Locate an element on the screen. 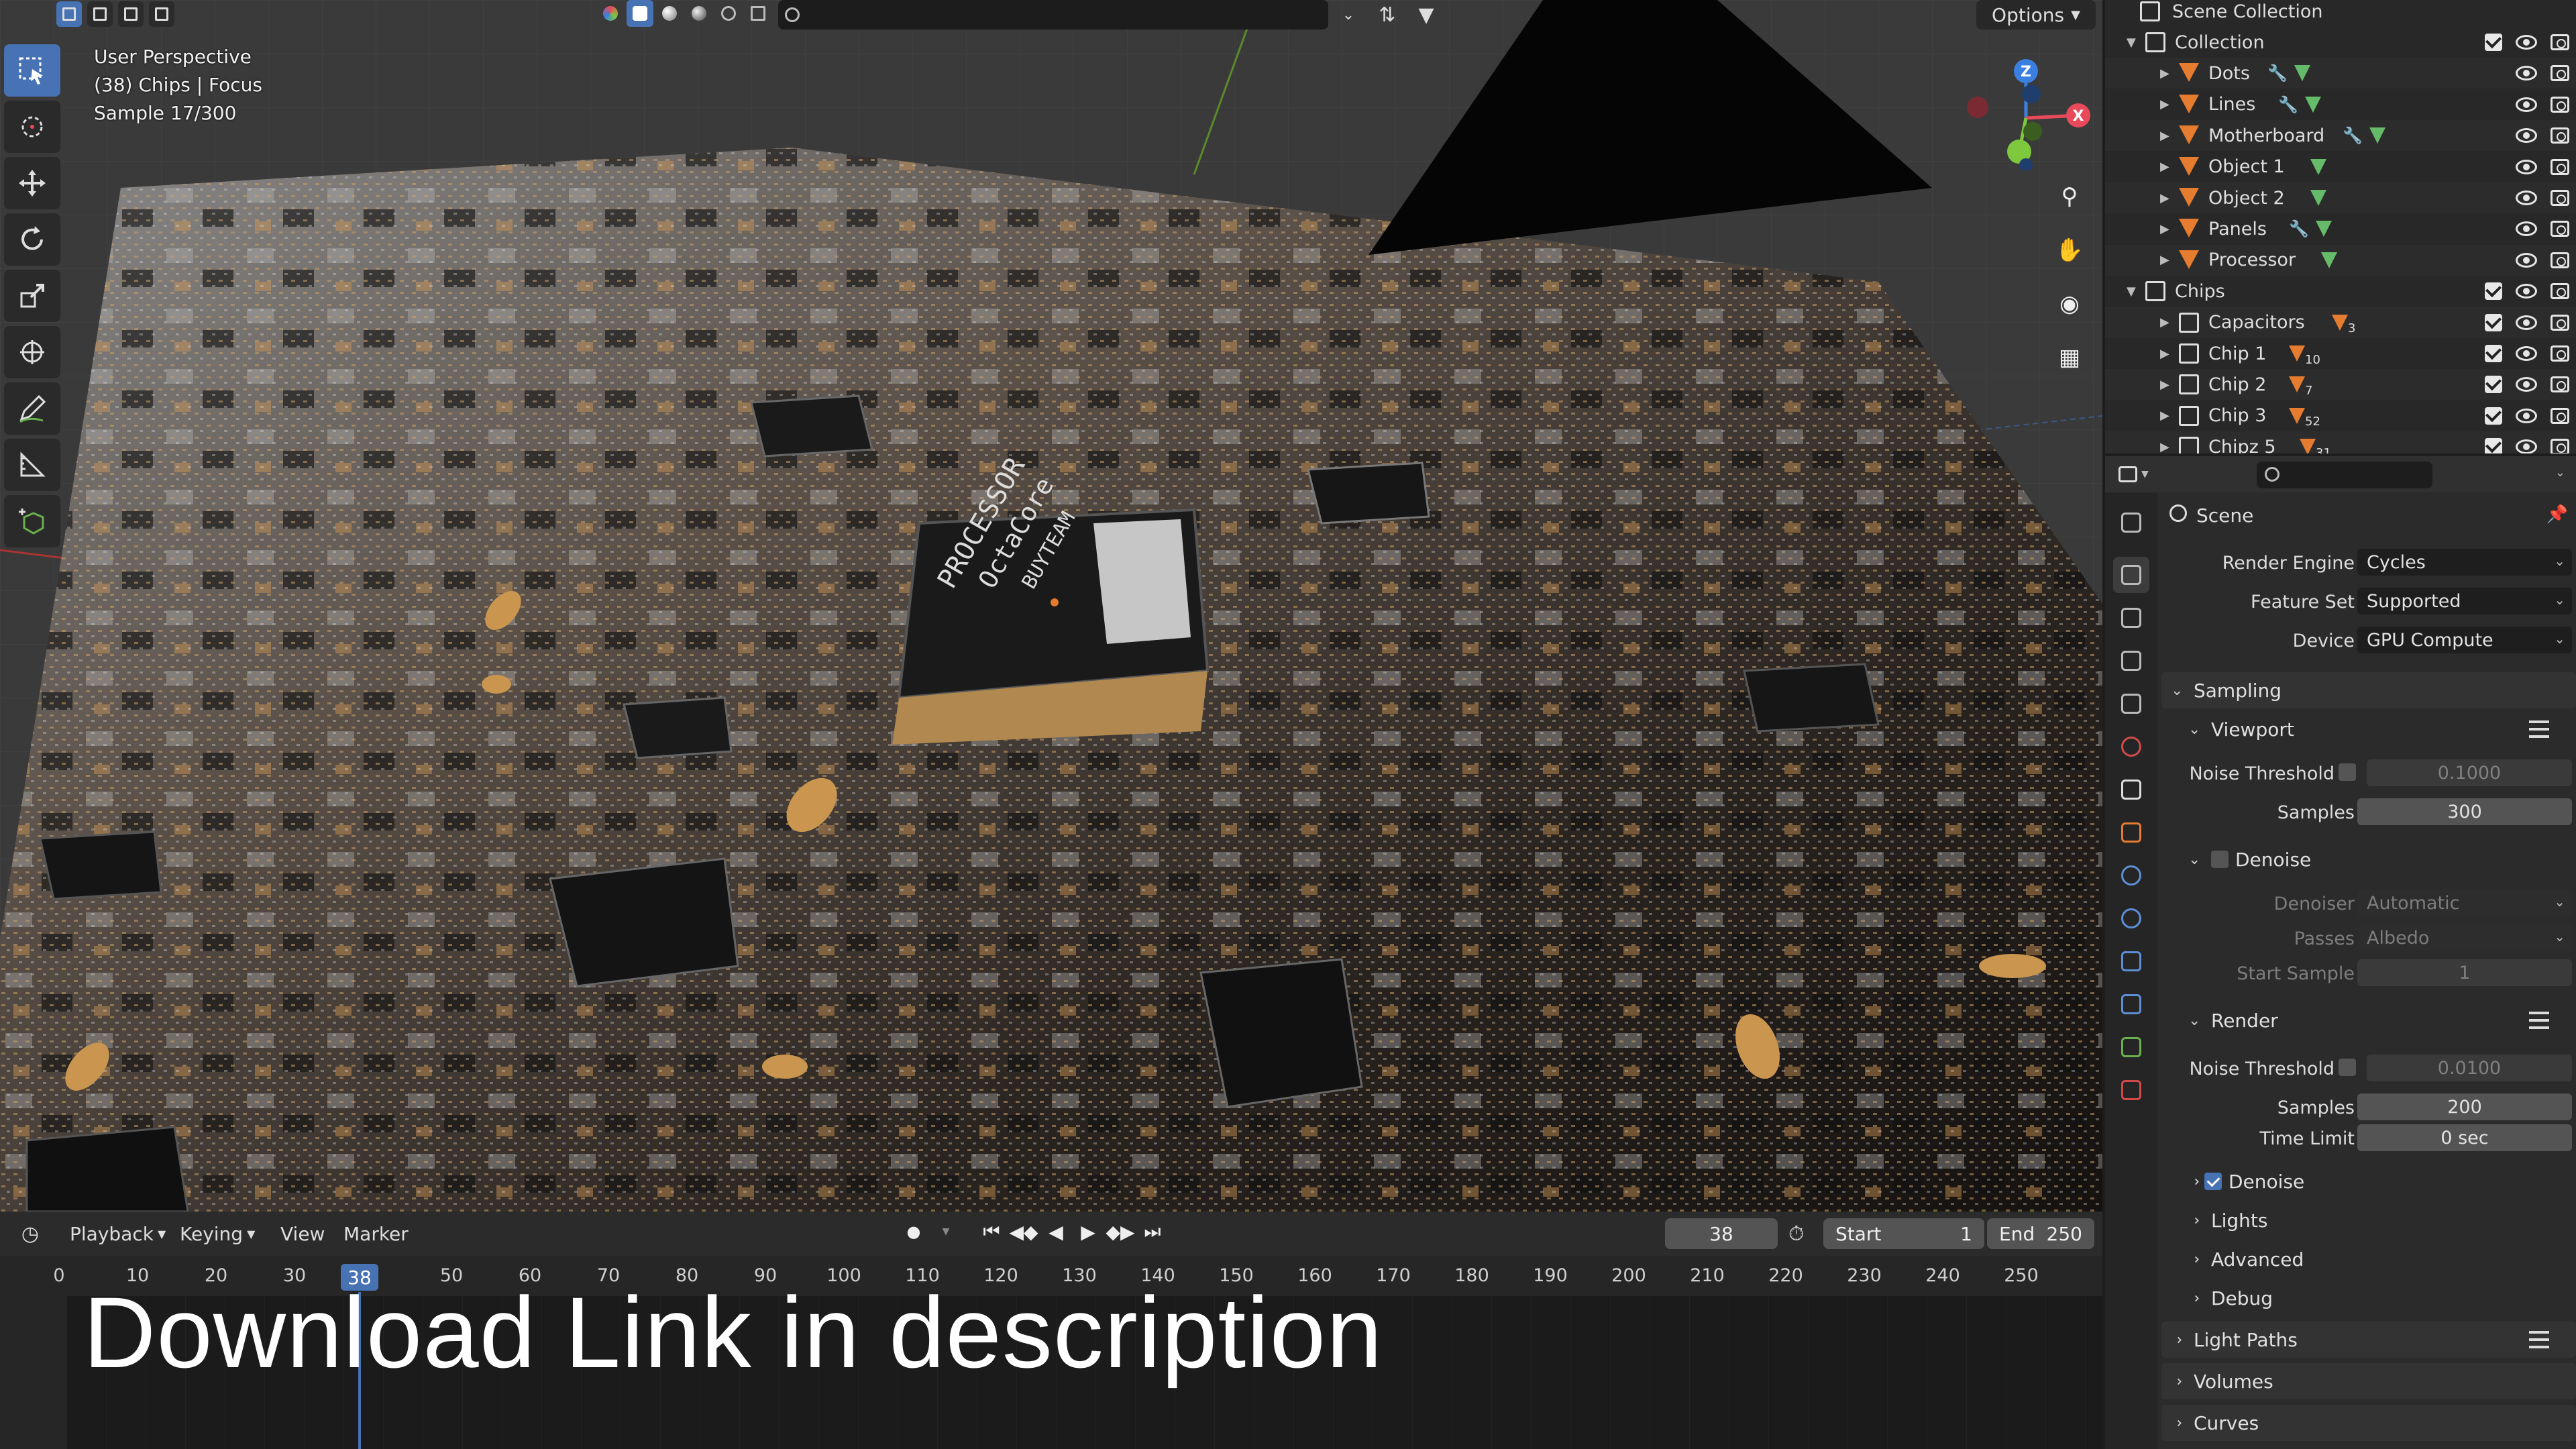 The width and height of the screenshot is (2576, 1449). properties-search-field is located at coordinates (2344, 475).